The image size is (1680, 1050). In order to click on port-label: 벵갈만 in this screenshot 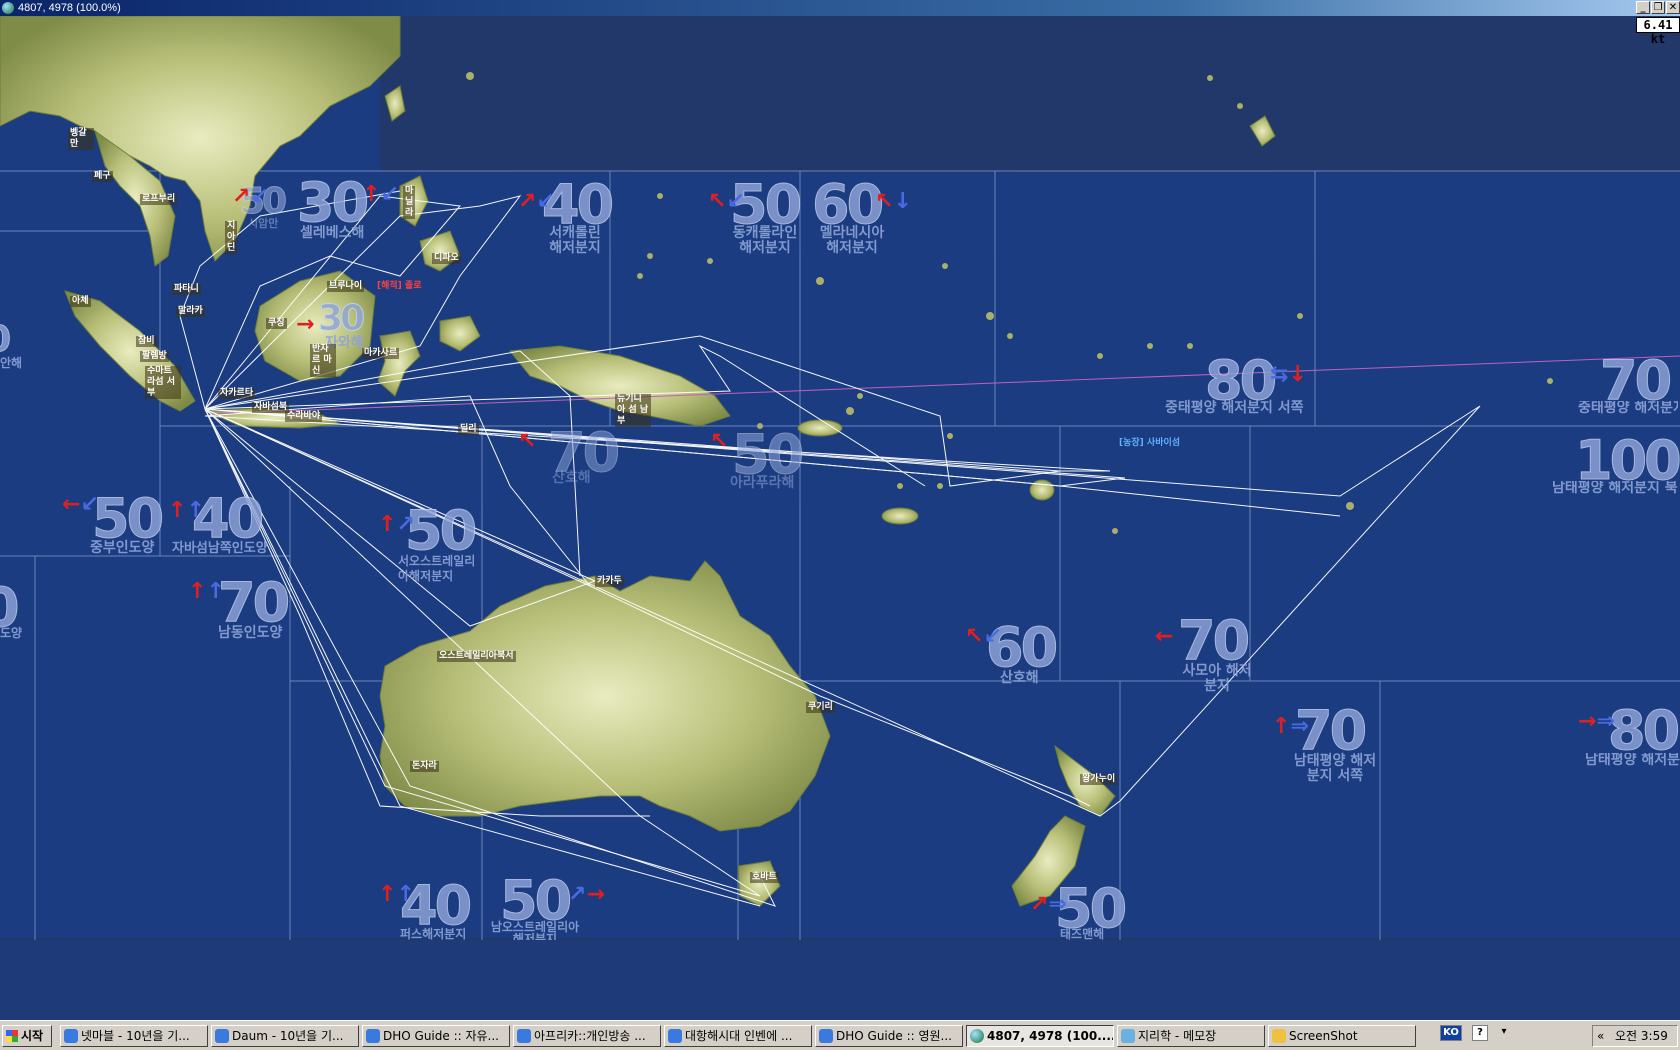, I will do `click(81, 139)`.